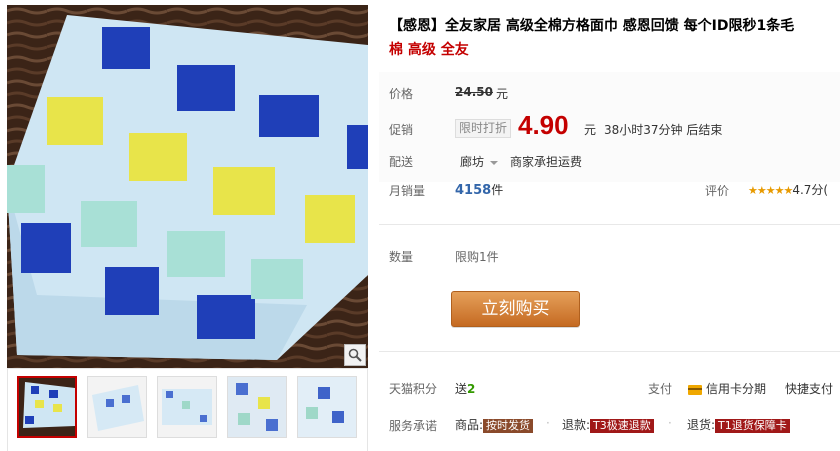 This screenshot has width=840, height=451. I want to click on rating: ★★★★★4.7分(, so click(788, 189).